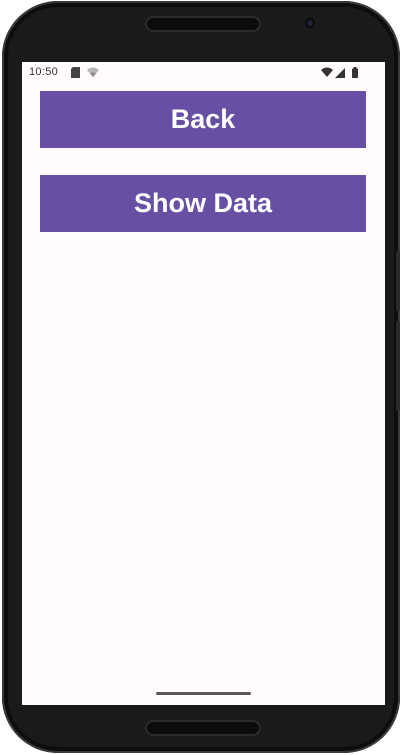  Describe the element at coordinates (203, 693) in the screenshot. I see `gesture-nav-handle` at that location.